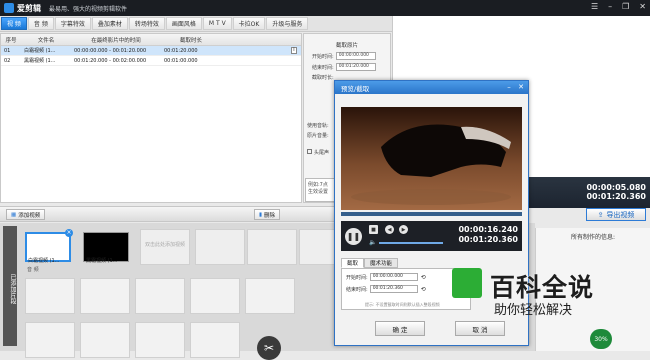 This screenshot has height=360, width=650. I want to click on added-clips-tab: 已添加片段, so click(10, 286).